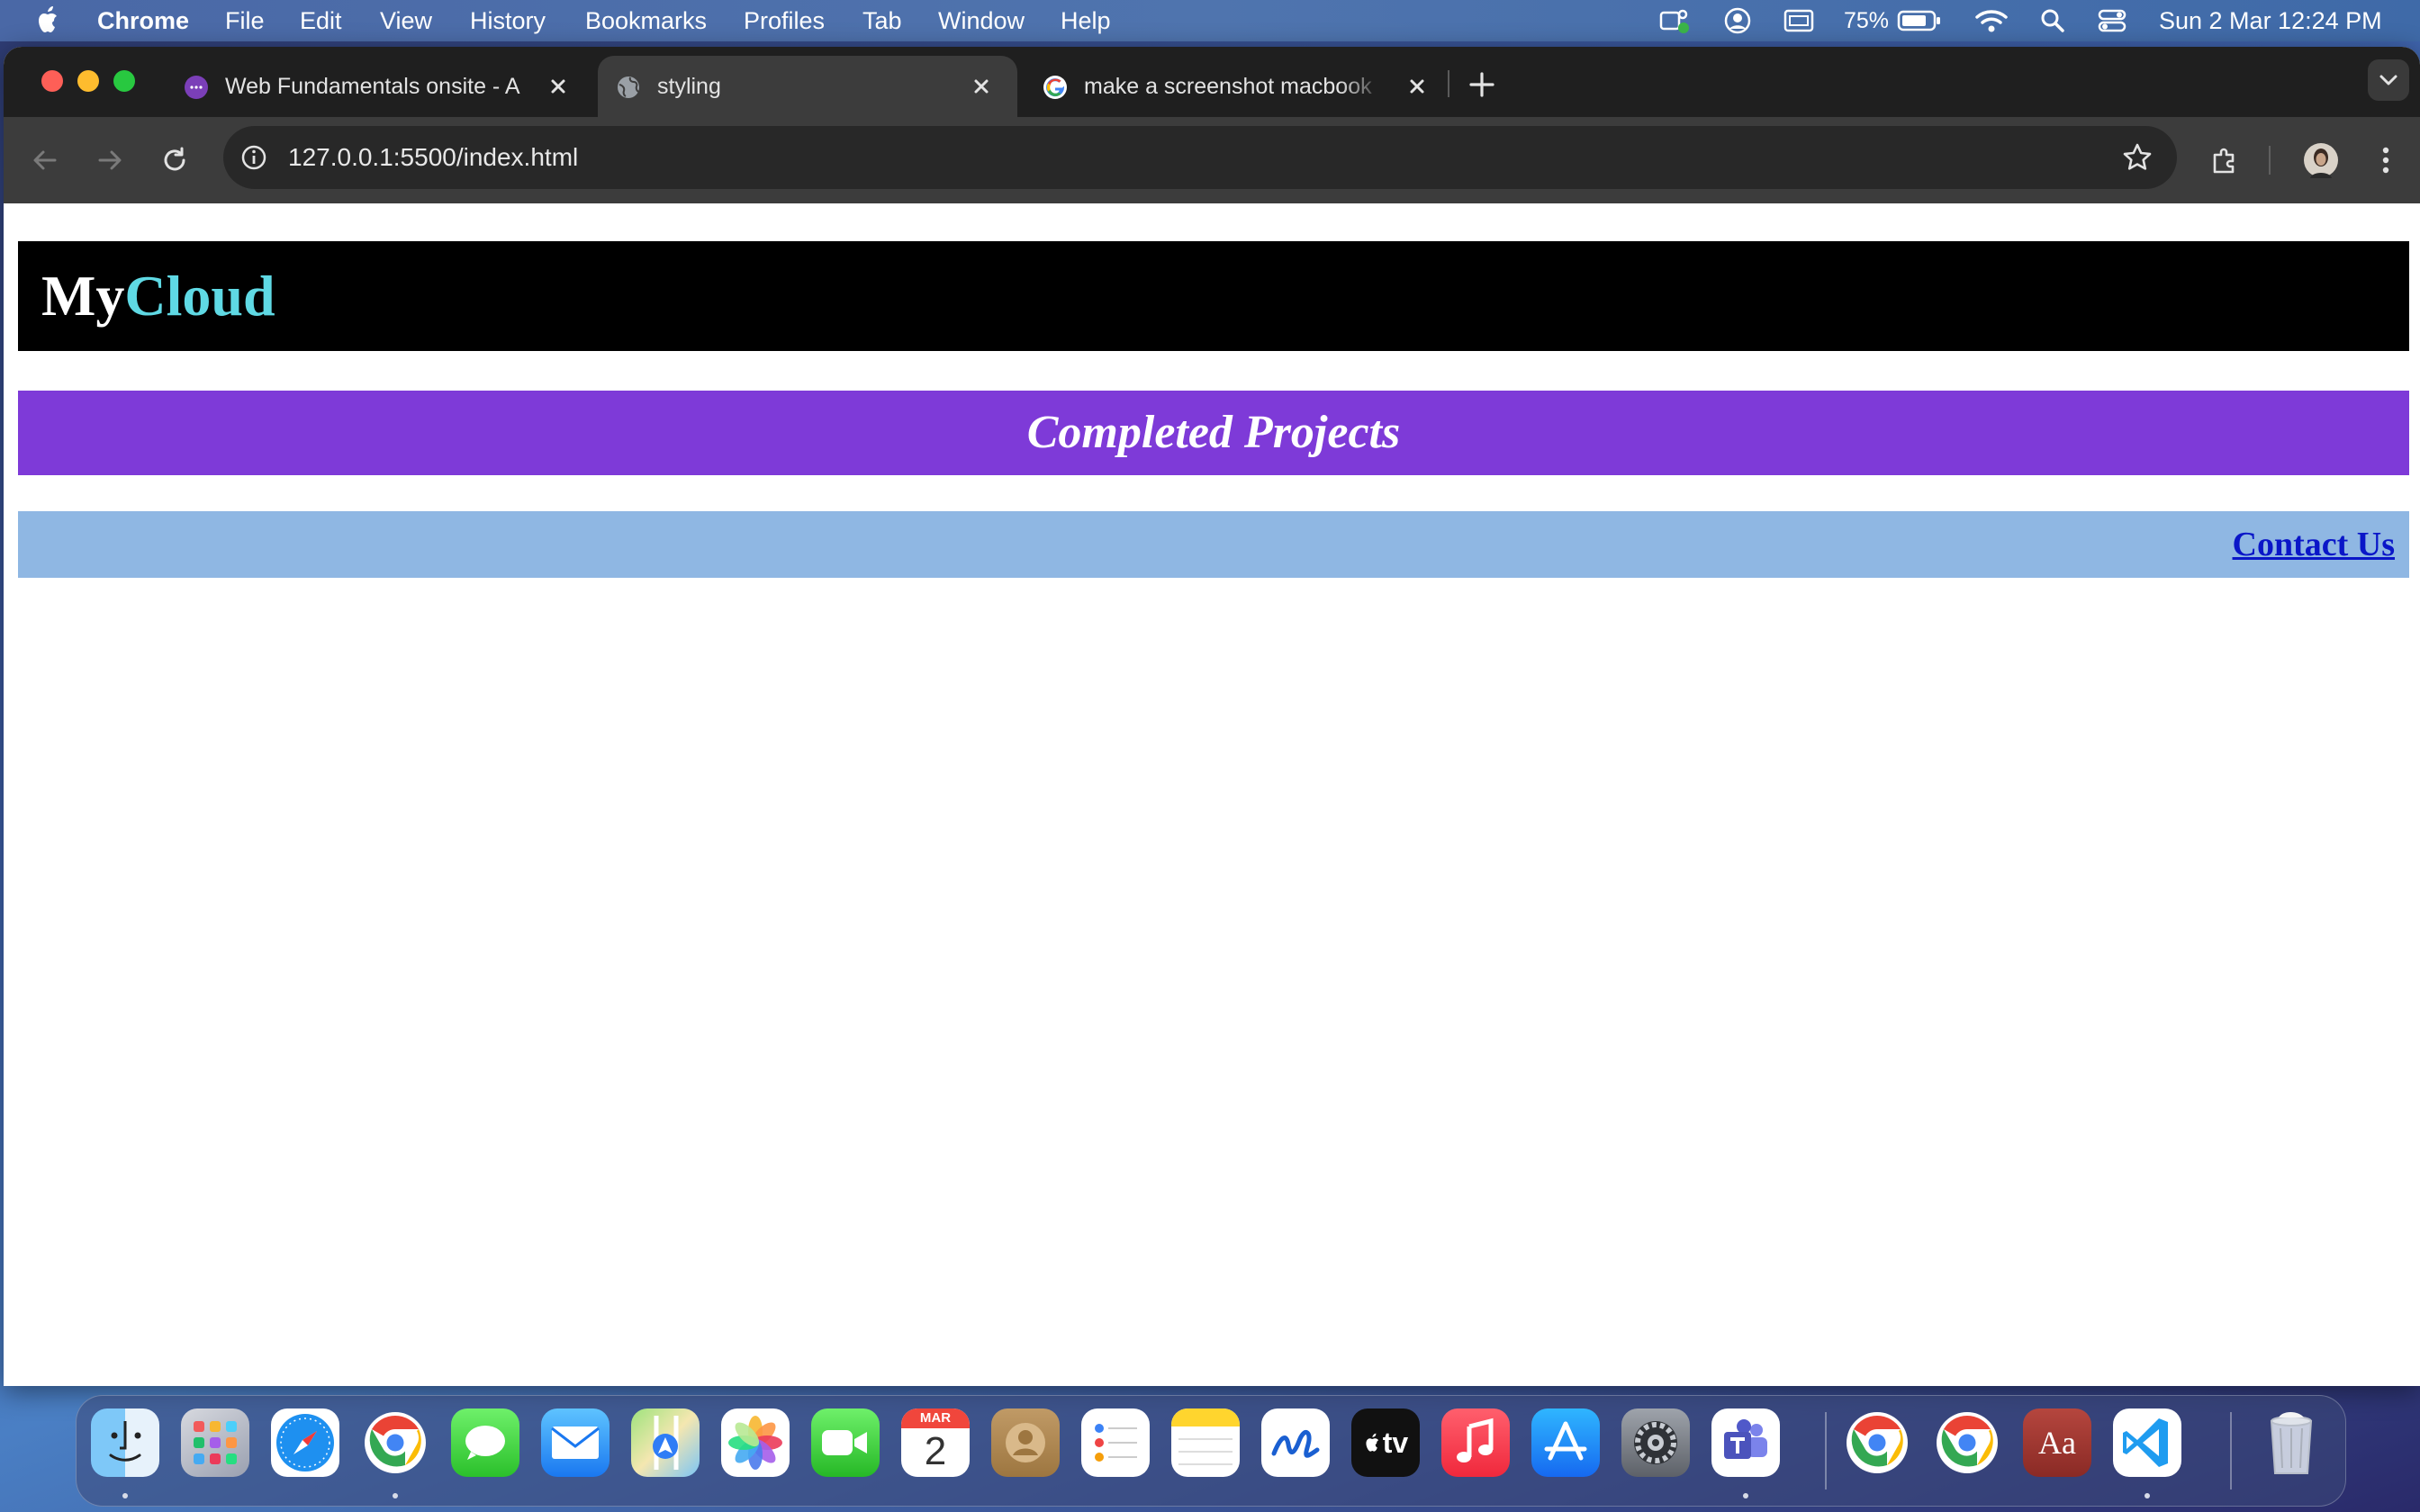  Describe the element at coordinates (935, 1451) in the screenshot. I see `calendar-day: 2` at that location.